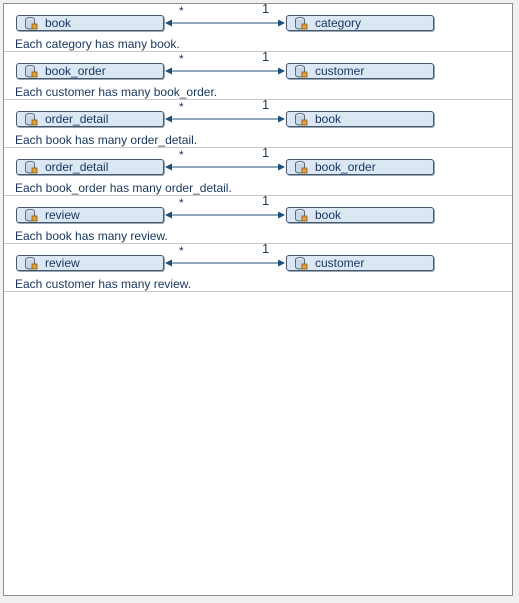 This screenshot has height=603, width=519. What do you see at coordinates (90, 23) in the screenshot?
I see `many-side-table: book` at bounding box center [90, 23].